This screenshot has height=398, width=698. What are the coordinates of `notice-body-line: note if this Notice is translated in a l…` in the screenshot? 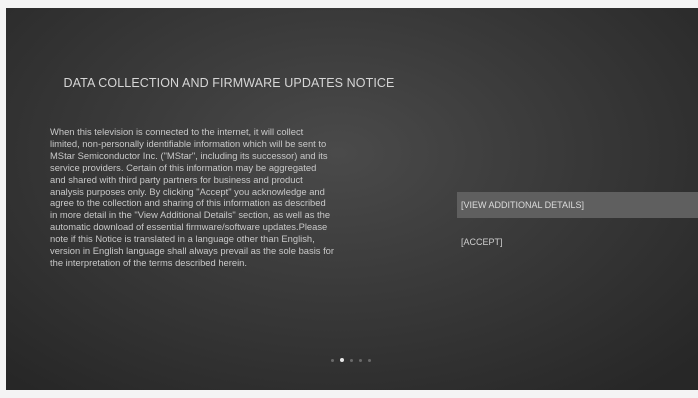 It's located at (182, 239).